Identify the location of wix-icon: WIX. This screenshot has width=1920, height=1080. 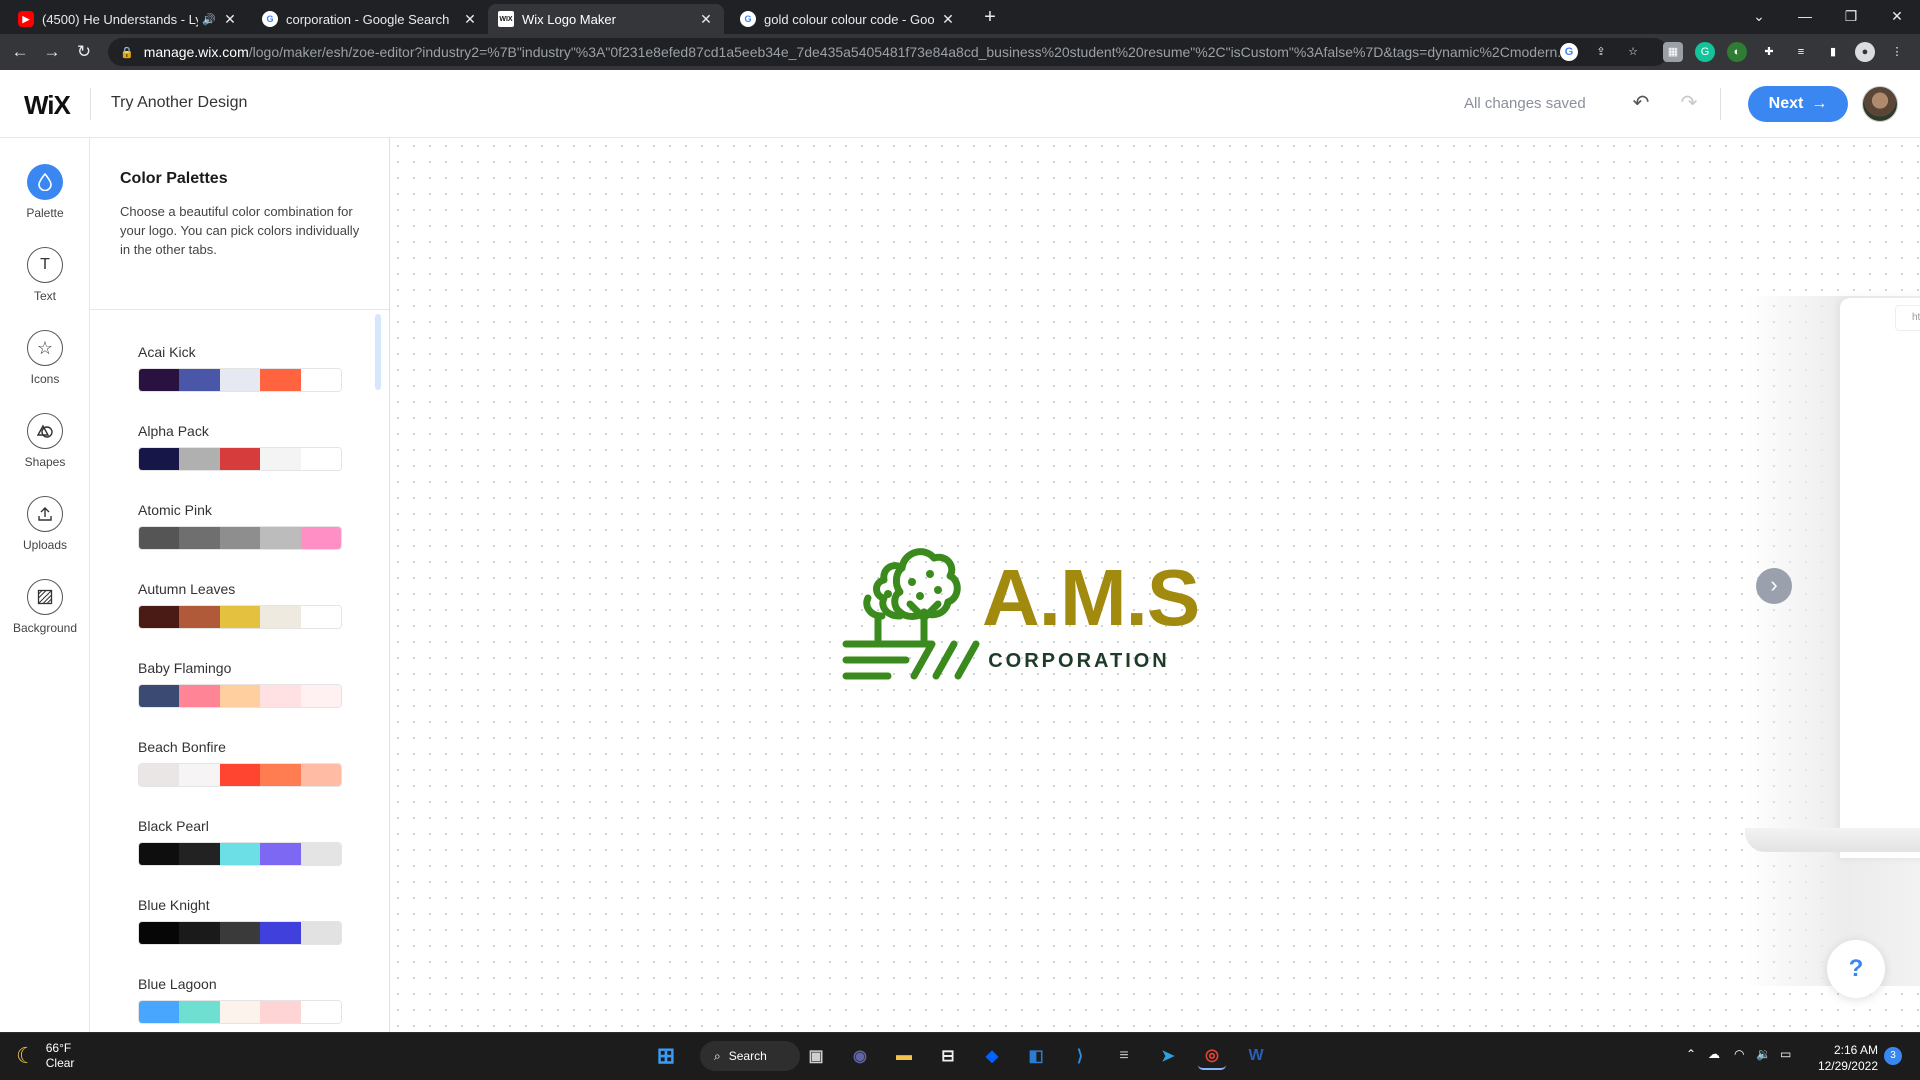
(506, 19).